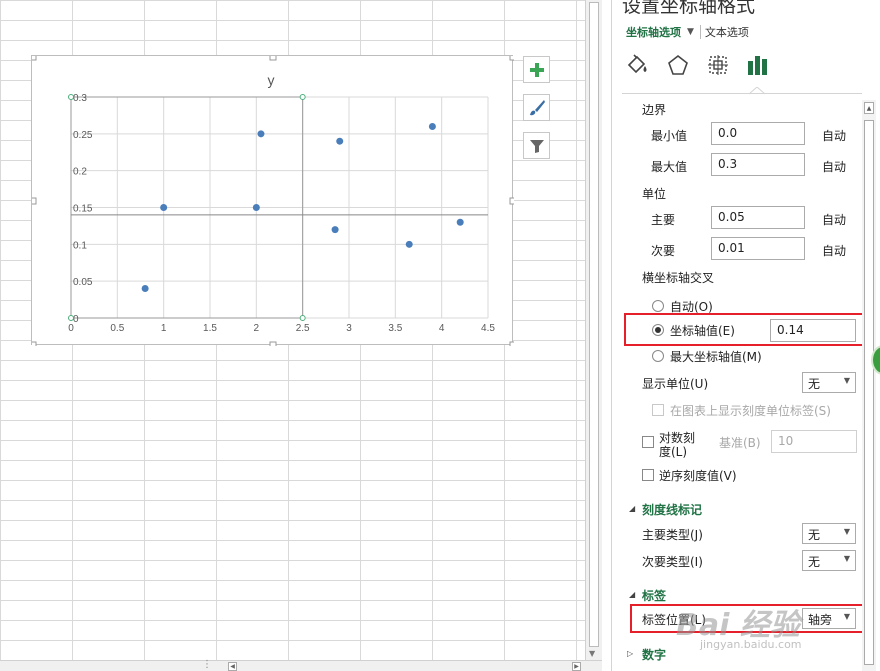 This screenshot has height=671, width=880. I want to click on major-tick-type-value: 无, so click(814, 535).